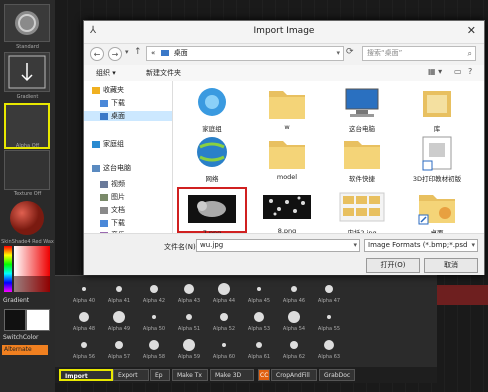 The width and height of the screenshot is (488, 392). I want to click on star-icon, so click(96, 90).